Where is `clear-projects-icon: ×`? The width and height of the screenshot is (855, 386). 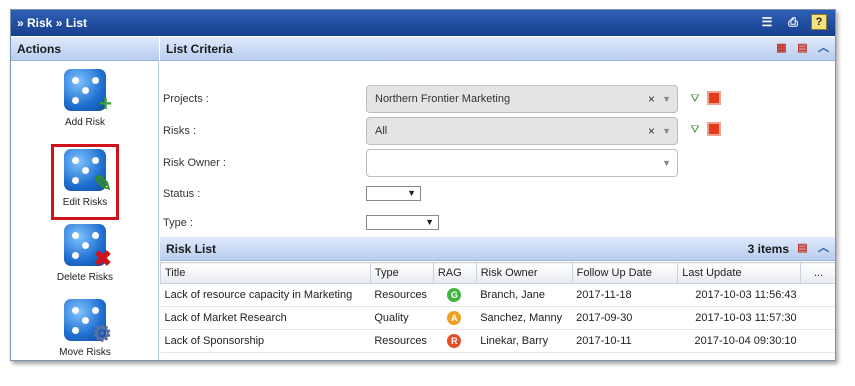 clear-projects-icon: × is located at coordinates (651, 99).